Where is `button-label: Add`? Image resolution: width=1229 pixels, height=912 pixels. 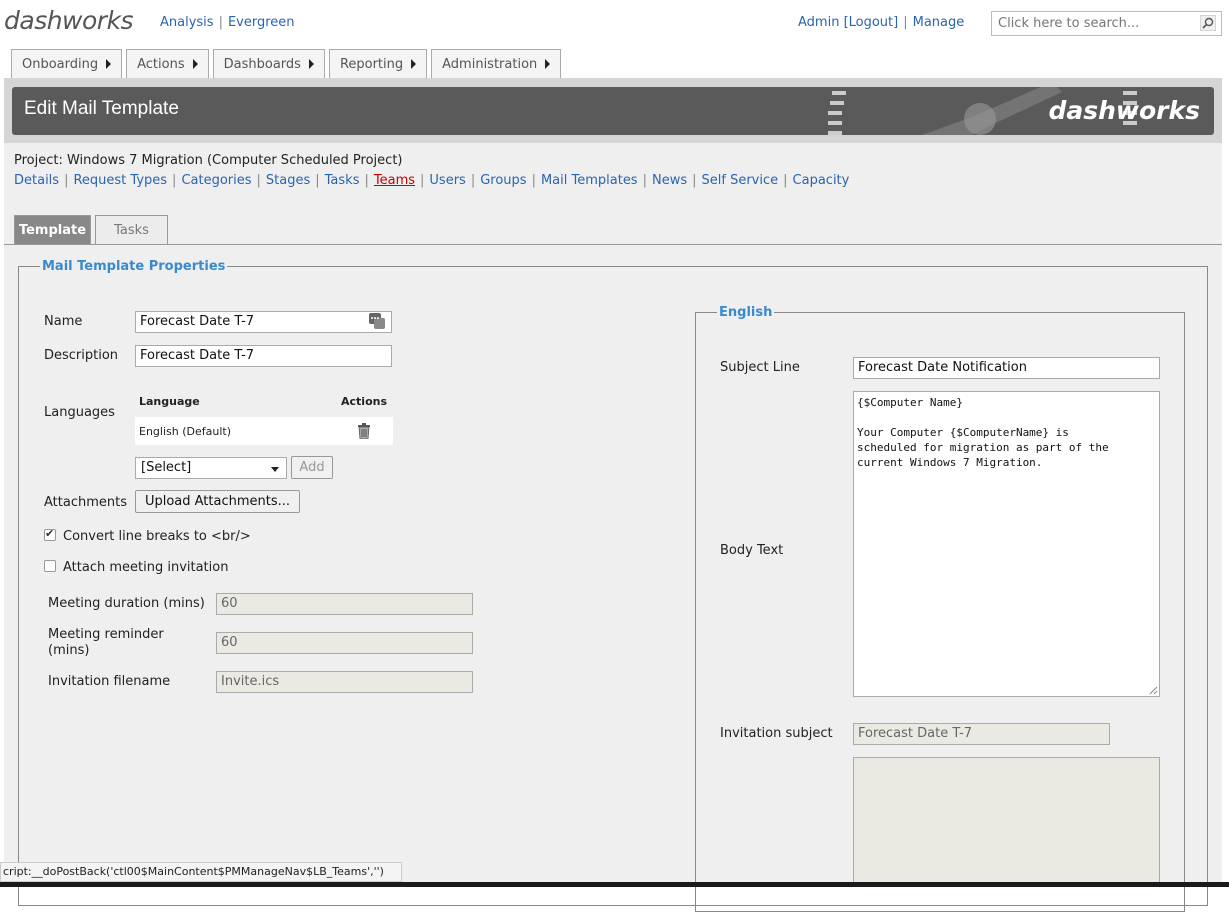 button-label: Add is located at coordinates (312, 467).